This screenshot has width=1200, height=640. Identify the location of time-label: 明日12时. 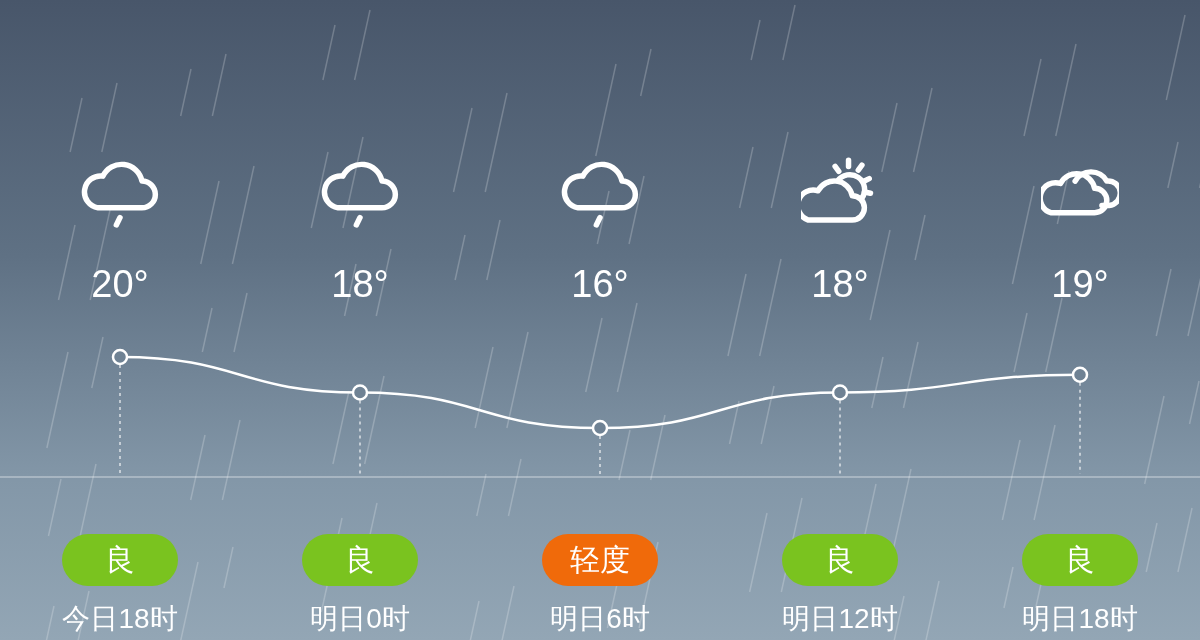
(840, 619).